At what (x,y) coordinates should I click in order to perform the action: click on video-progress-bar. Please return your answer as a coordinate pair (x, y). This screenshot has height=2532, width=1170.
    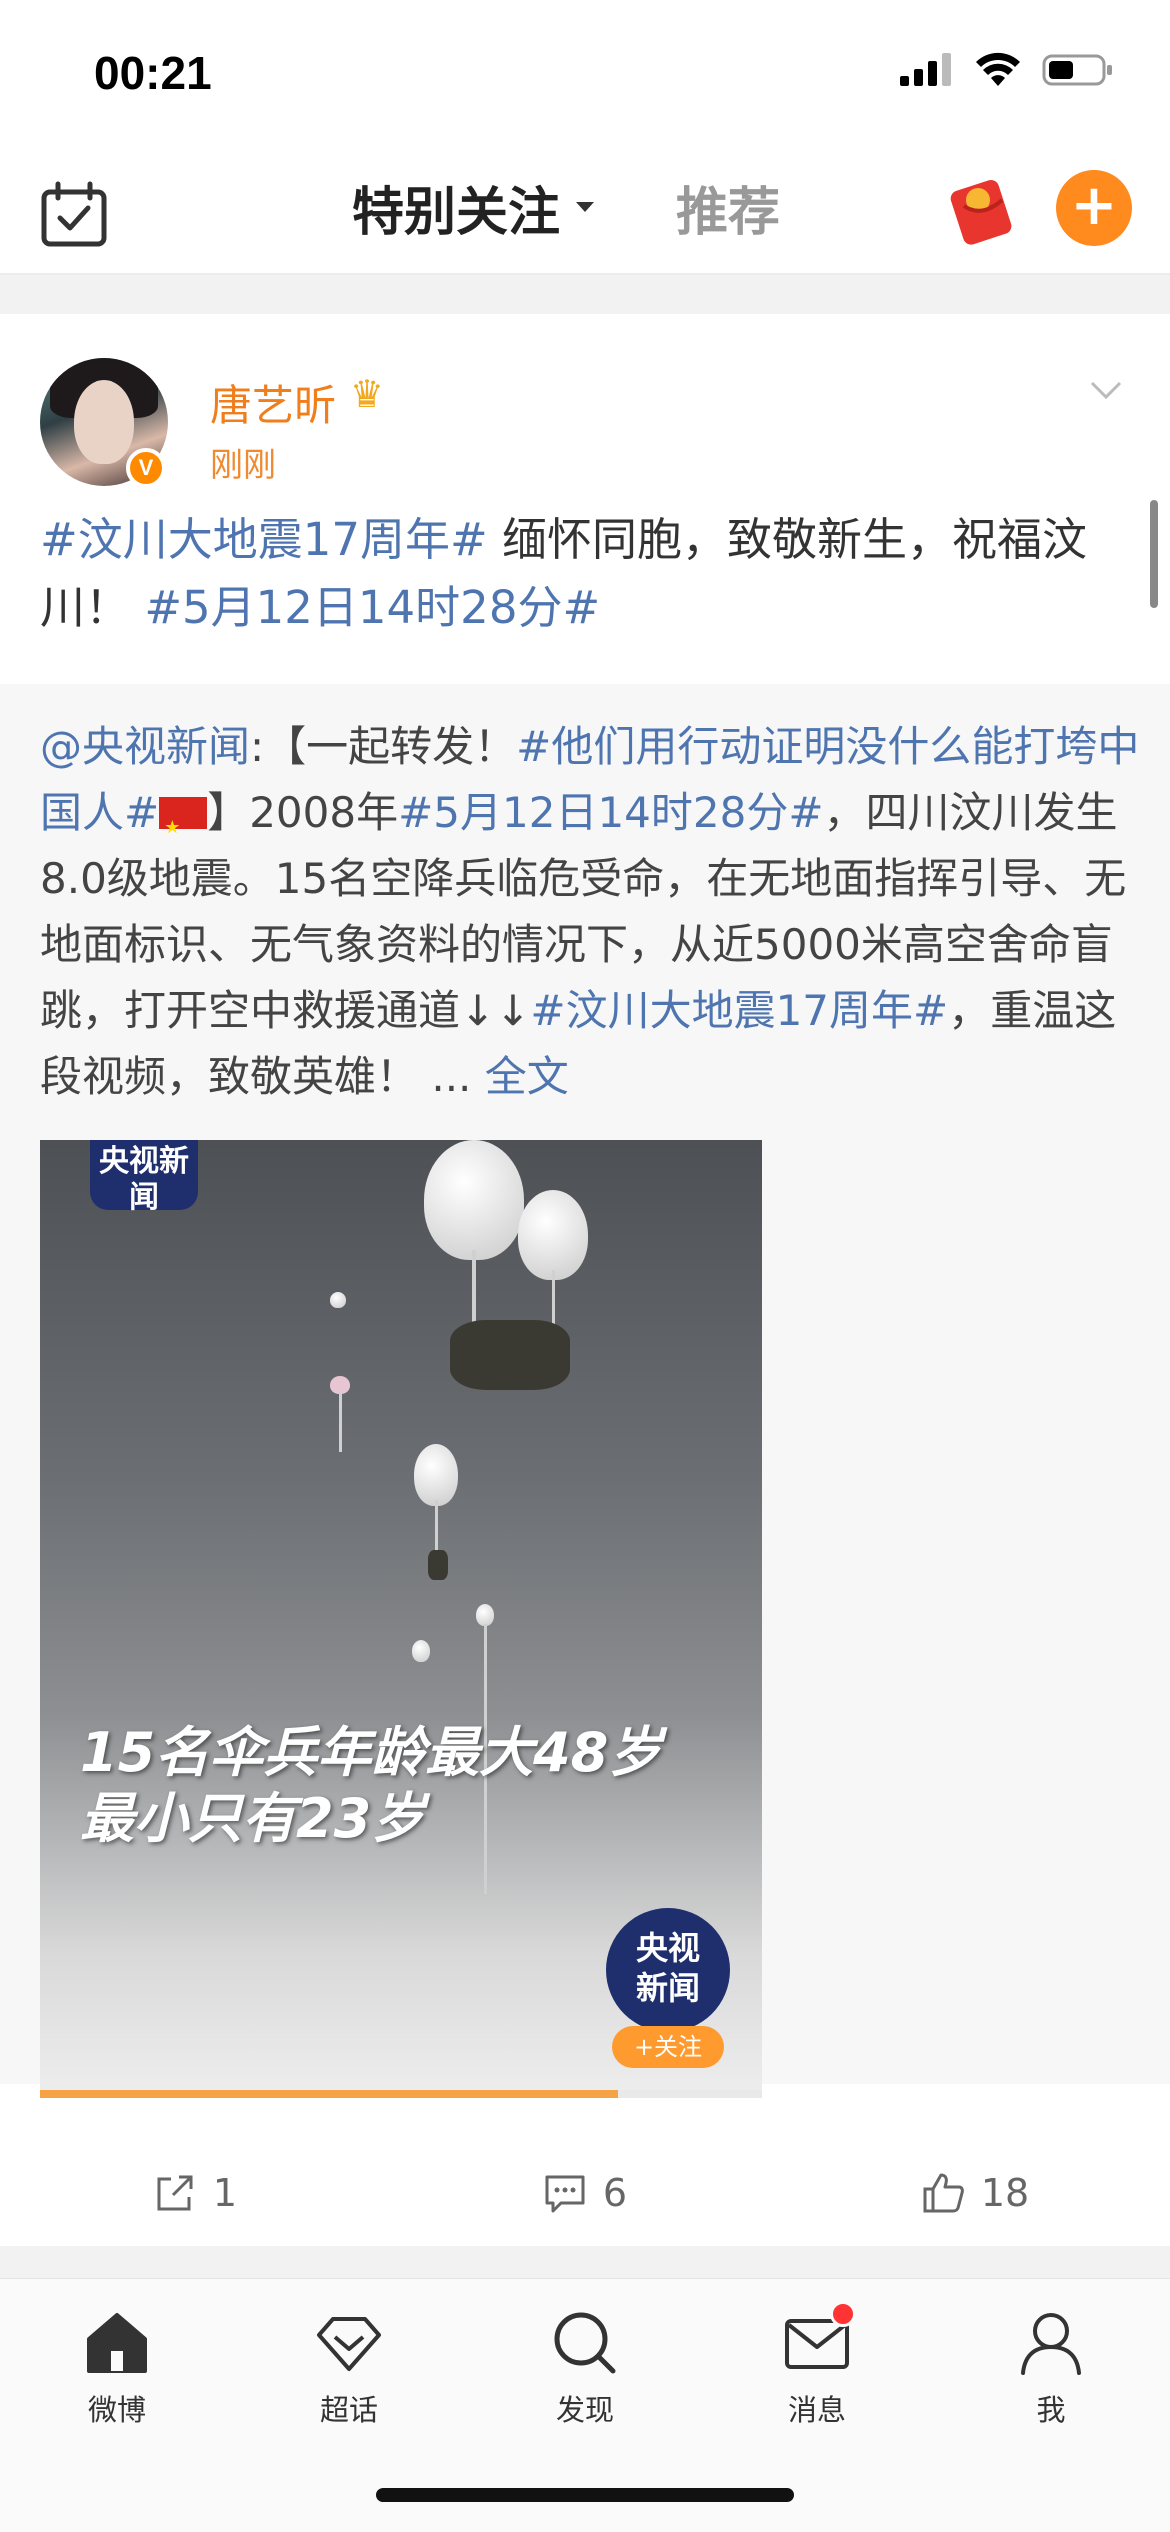
    Looking at the image, I should click on (401, 2094).